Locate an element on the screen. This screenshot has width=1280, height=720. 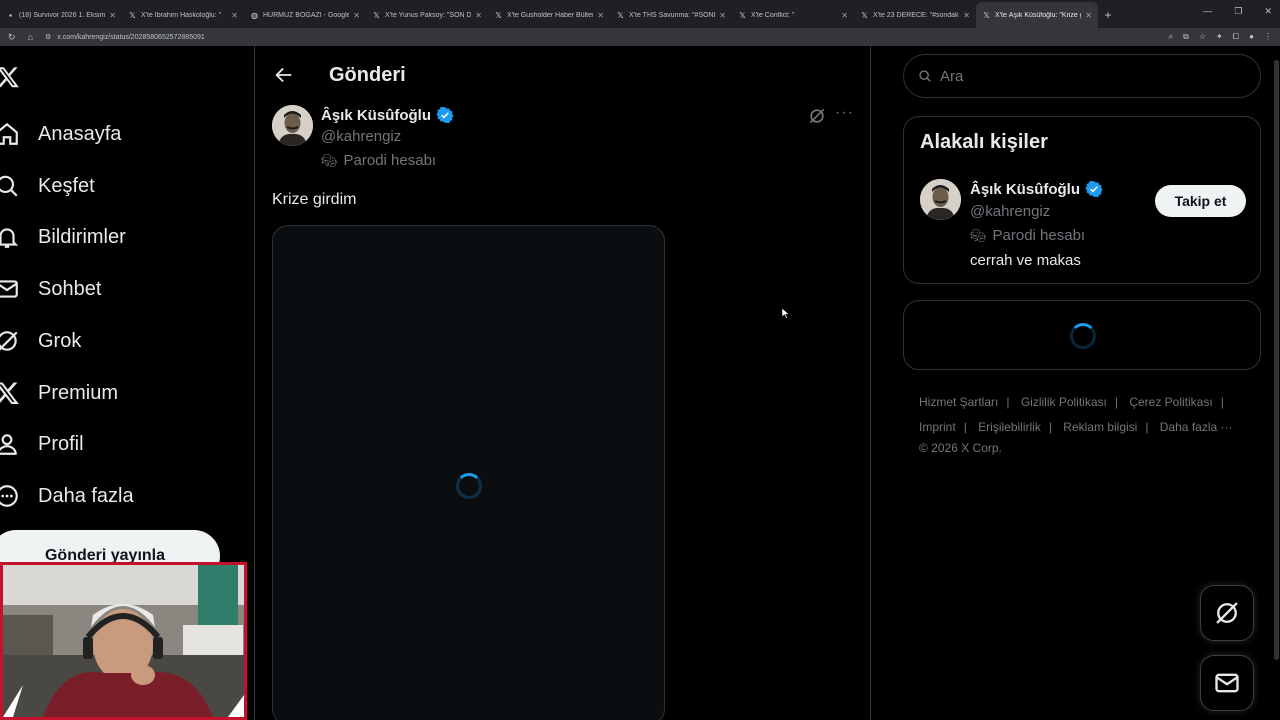
site-info-icon: ⚙ is located at coordinates (48, 37).